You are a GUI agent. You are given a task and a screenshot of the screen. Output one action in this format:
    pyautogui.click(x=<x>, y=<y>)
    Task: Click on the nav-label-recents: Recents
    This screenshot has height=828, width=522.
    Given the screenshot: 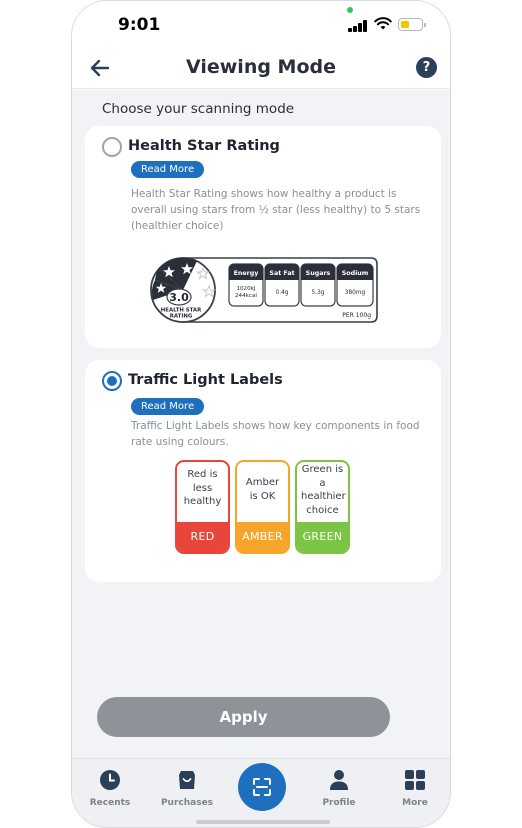 What is the action you would take?
    pyautogui.click(x=110, y=803)
    